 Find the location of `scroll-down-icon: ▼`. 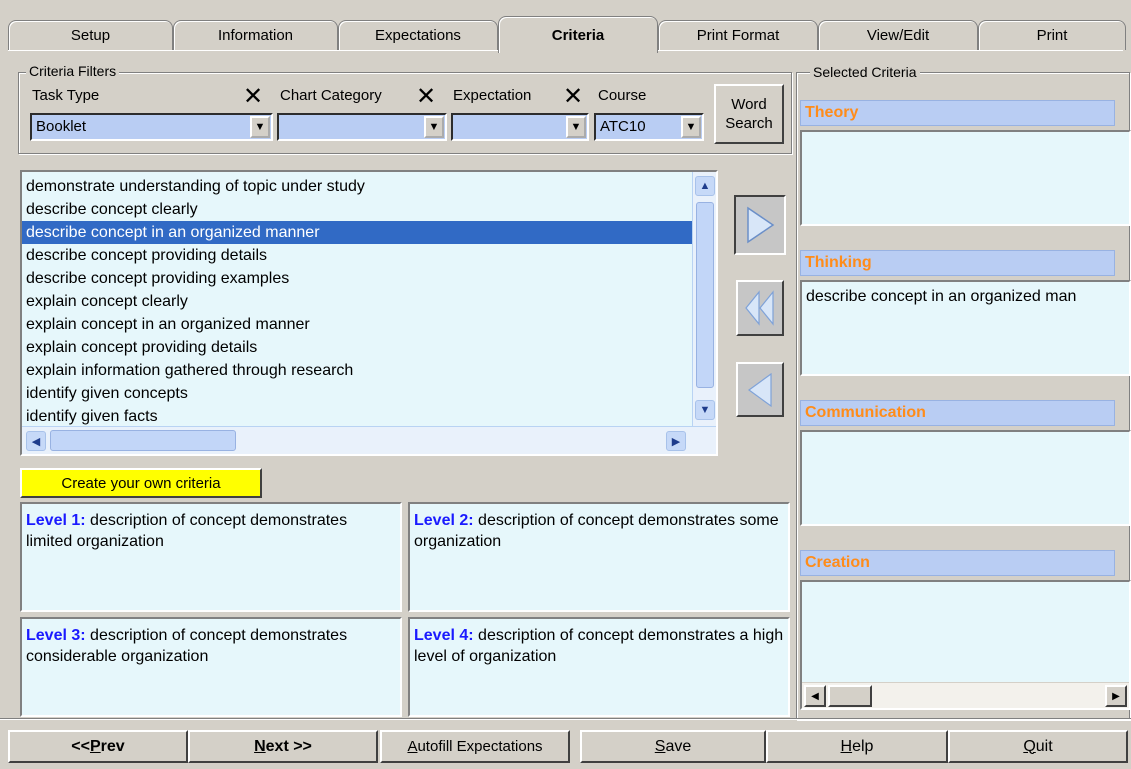

scroll-down-icon: ▼ is located at coordinates (705, 410).